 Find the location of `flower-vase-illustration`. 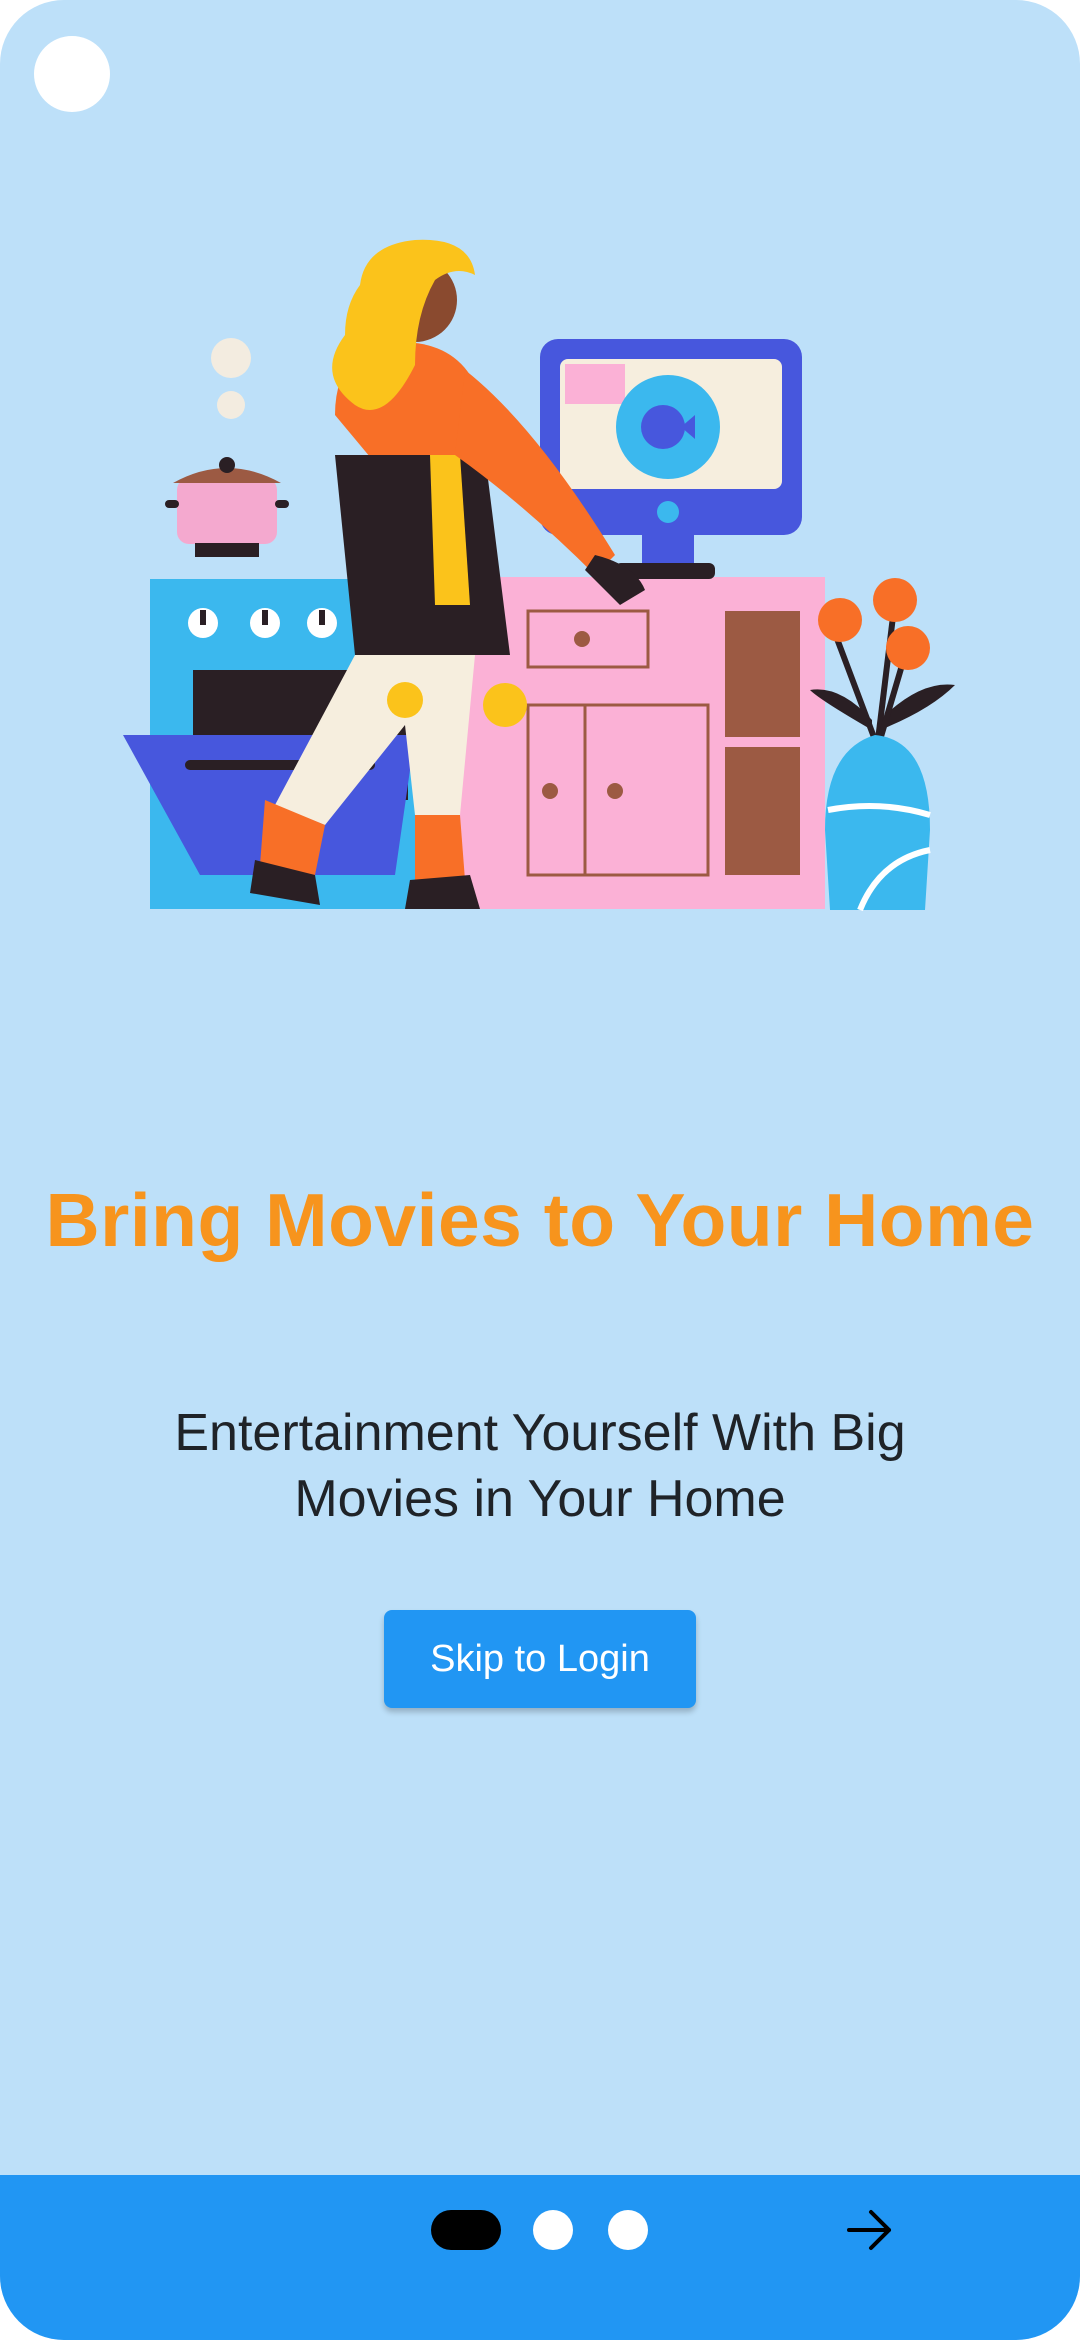

flower-vase-illustration is located at coordinates (882, 745).